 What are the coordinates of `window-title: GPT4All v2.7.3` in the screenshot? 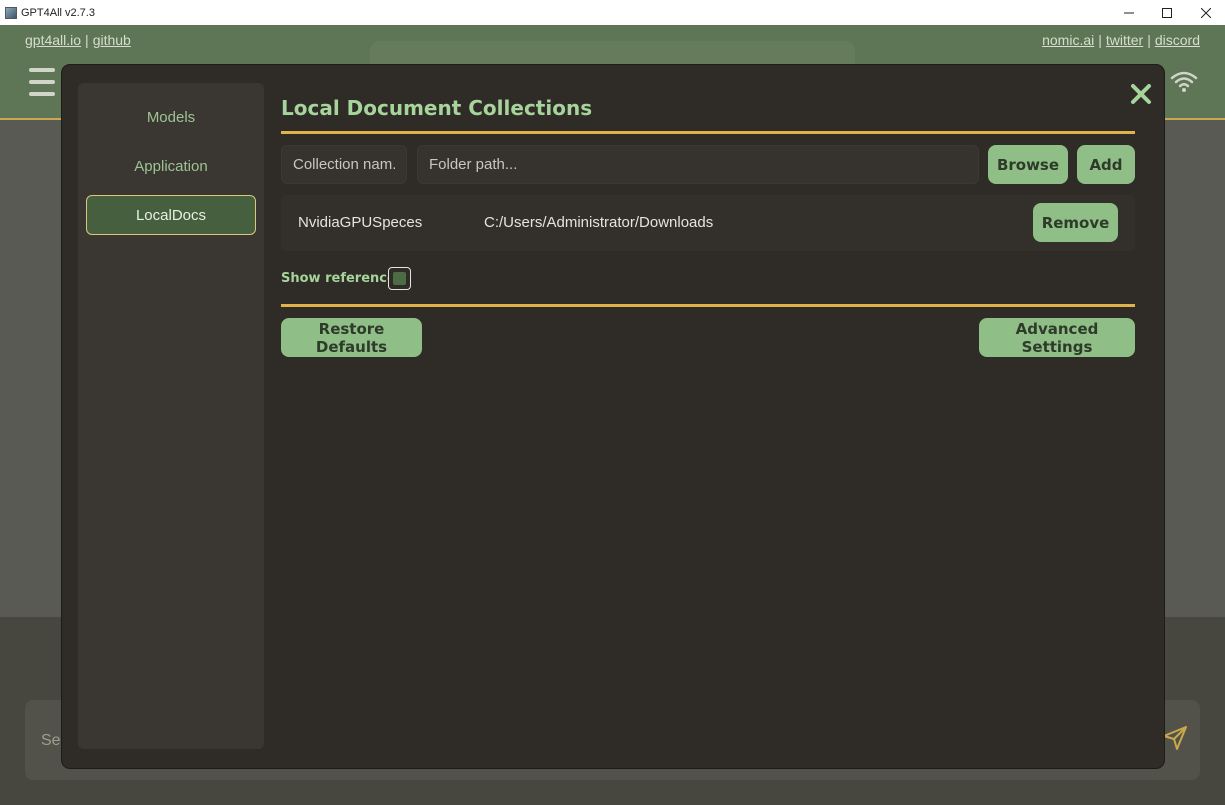 It's located at (58, 12).